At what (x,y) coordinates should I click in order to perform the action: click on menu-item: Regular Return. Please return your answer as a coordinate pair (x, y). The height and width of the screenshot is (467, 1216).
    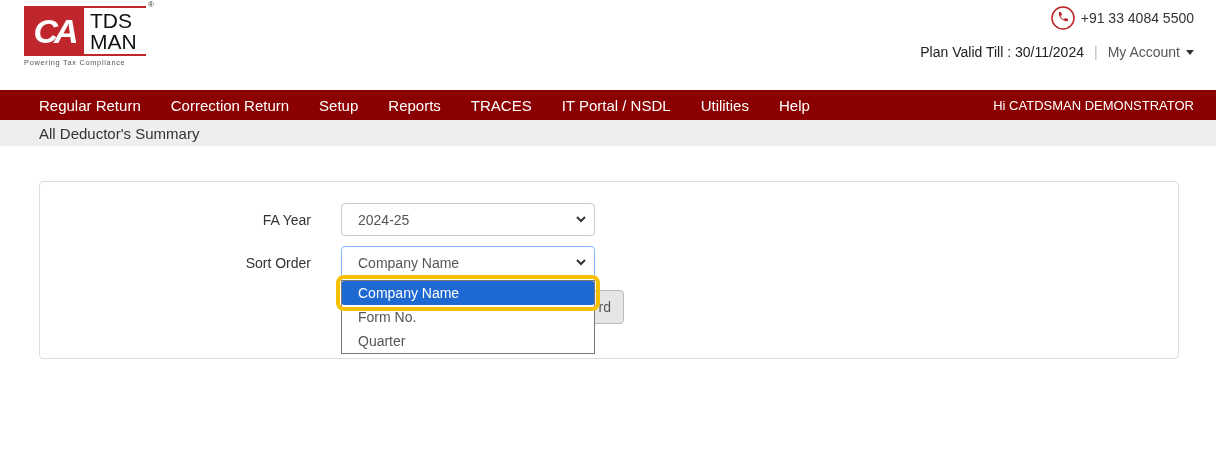
    Looking at the image, I should click on (90, 105).